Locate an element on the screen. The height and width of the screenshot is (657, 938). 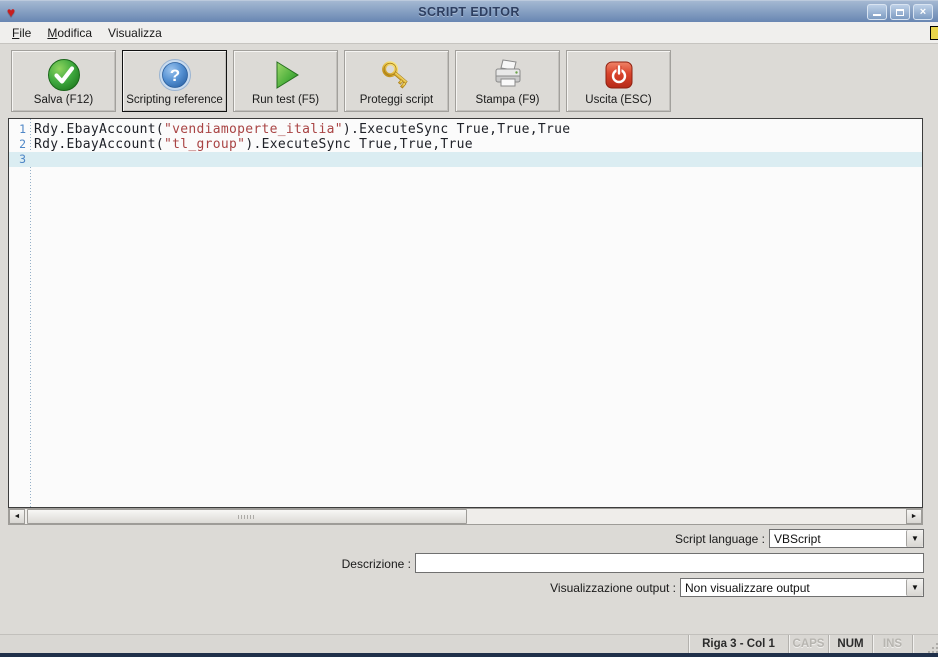
red-power-icon is located at coordinates (619, 75).